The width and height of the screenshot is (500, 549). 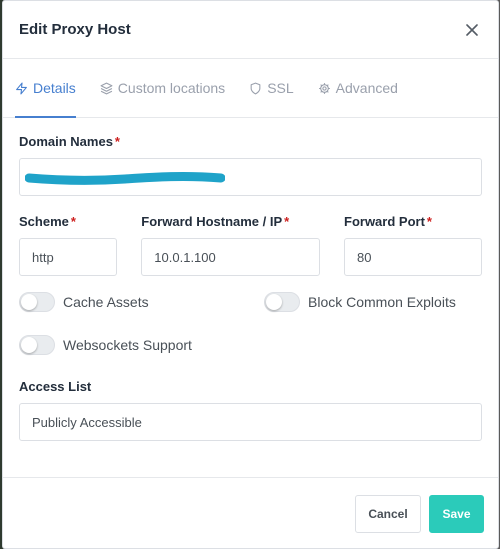 I want to click on forward-host-input, so click(x=230, y=257).